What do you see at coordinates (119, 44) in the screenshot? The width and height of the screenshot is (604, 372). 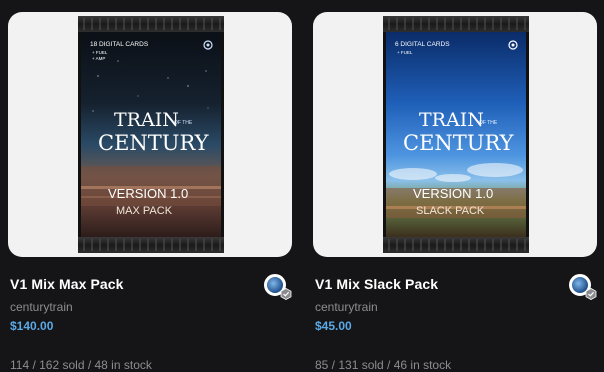 I see `pack-cards-line: 18 DIGITAL CARDS` at bounding box center [119, 44].